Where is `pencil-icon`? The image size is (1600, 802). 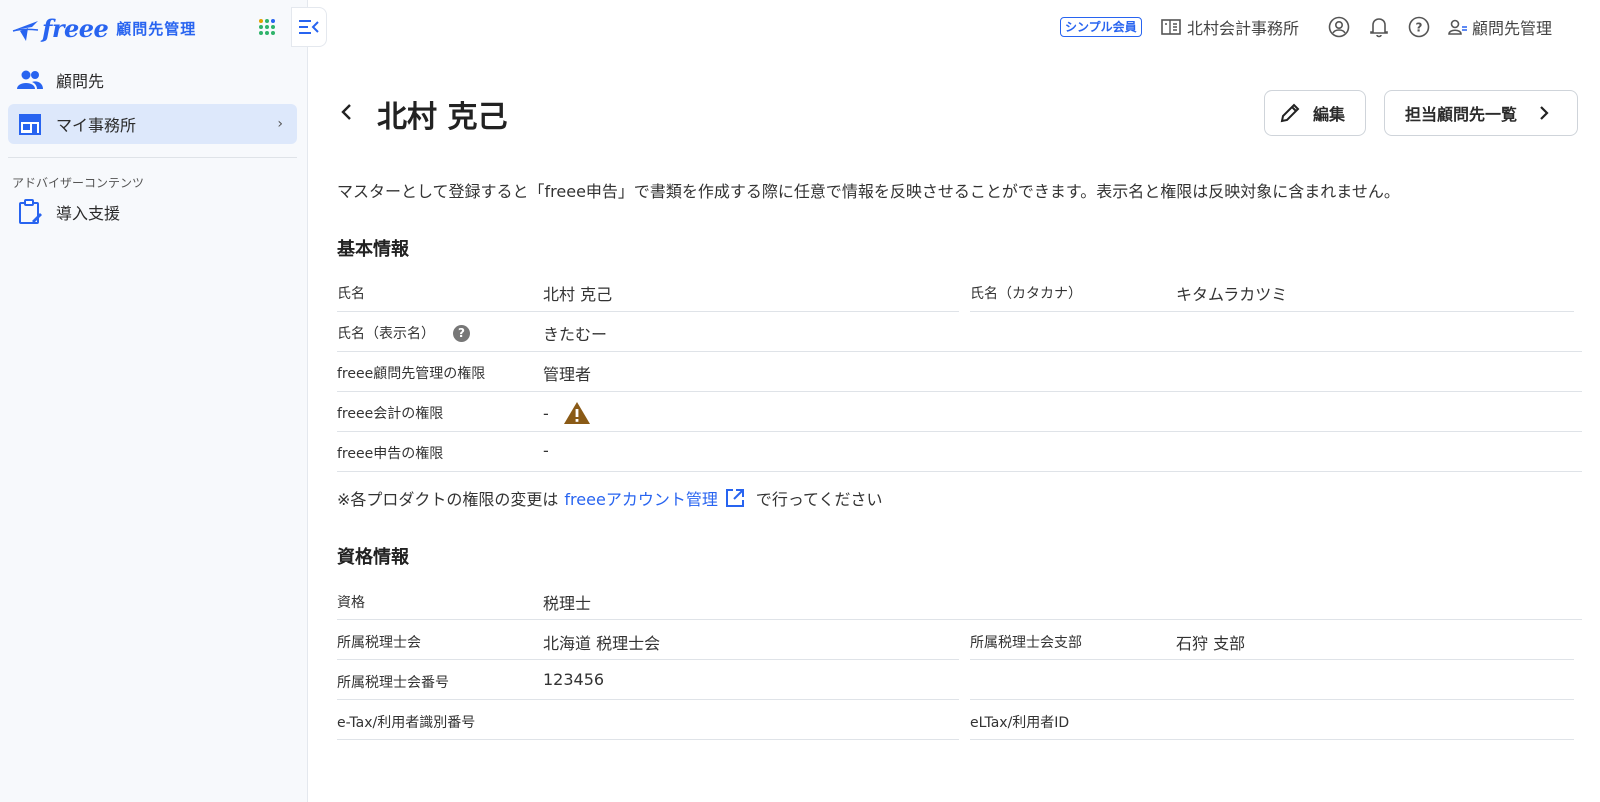
pencil-icon is located at coordinates (1290, 113).